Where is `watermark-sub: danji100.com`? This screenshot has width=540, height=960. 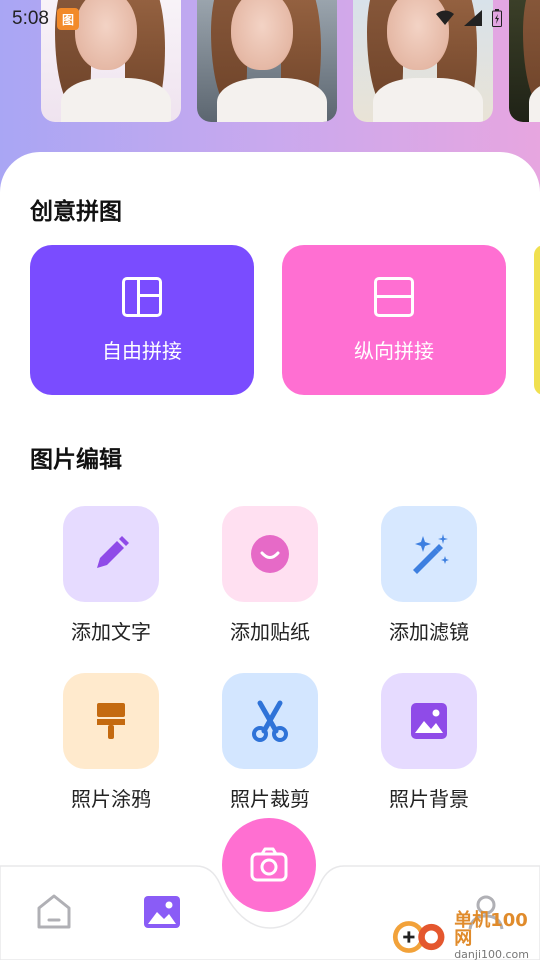 watermark-sub: danji100.com is located at coordinates (491, 954).